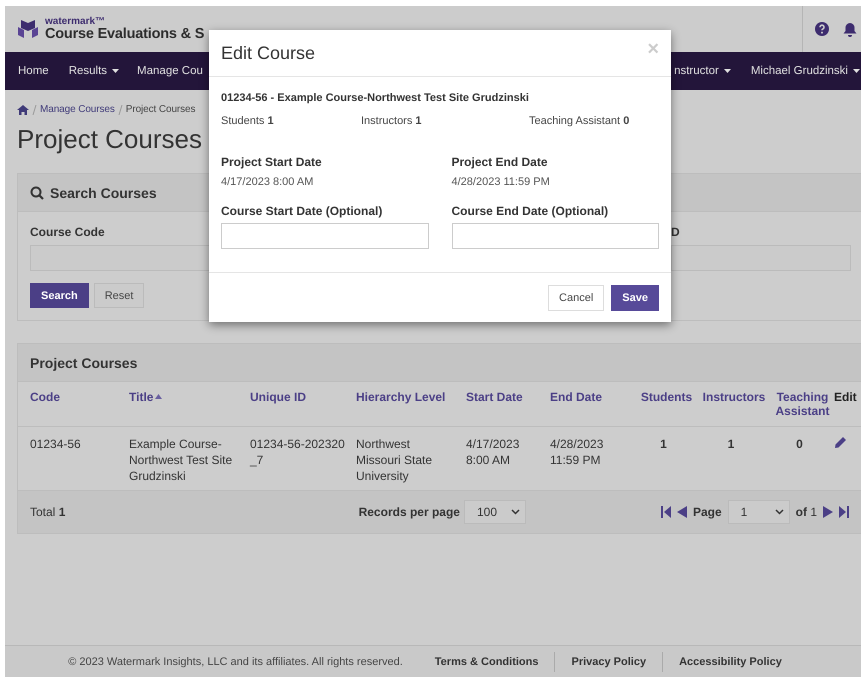  I want to click on field-label: Course End Date (Optional), so click(530, 211).